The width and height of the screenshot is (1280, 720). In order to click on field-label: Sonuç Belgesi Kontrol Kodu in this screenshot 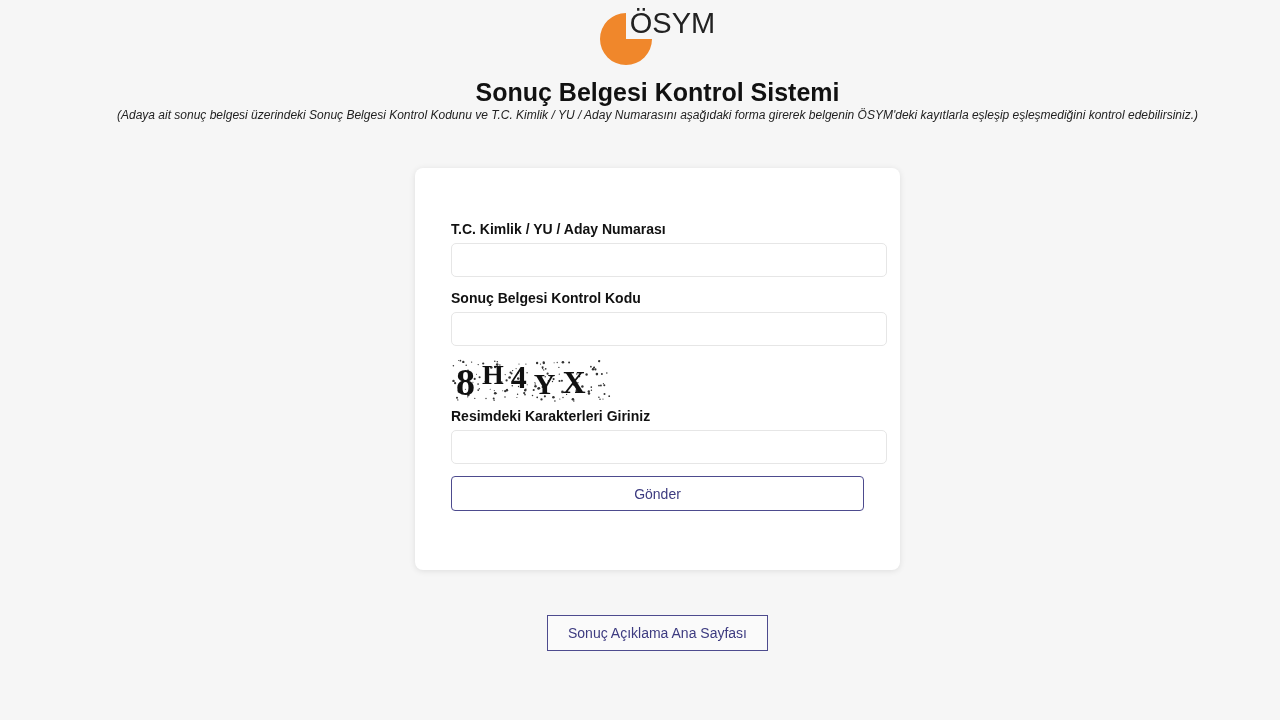, I will do `click(546, 298)`.